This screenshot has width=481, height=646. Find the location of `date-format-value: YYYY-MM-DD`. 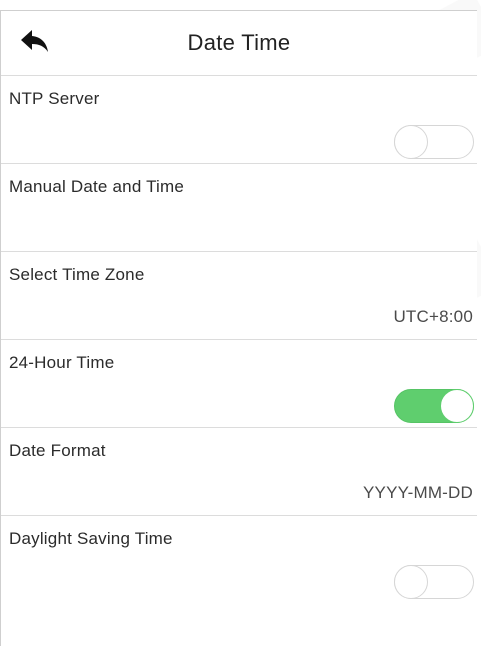

date-format-value: YYYY-MM-DD is located at coordinates (418, 492).